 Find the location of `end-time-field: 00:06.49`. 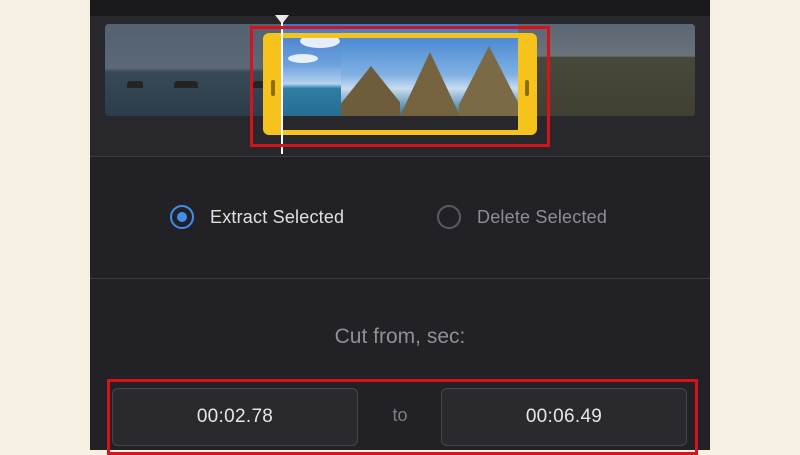

end-time-field: 00:06.49 is located at coordinates (564, 417).